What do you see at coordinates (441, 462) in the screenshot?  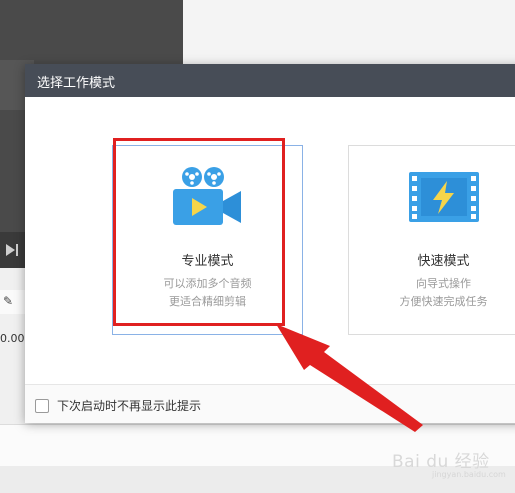 I see `watermark-logo: Bai du 经验` at bounding box center [441, 462].